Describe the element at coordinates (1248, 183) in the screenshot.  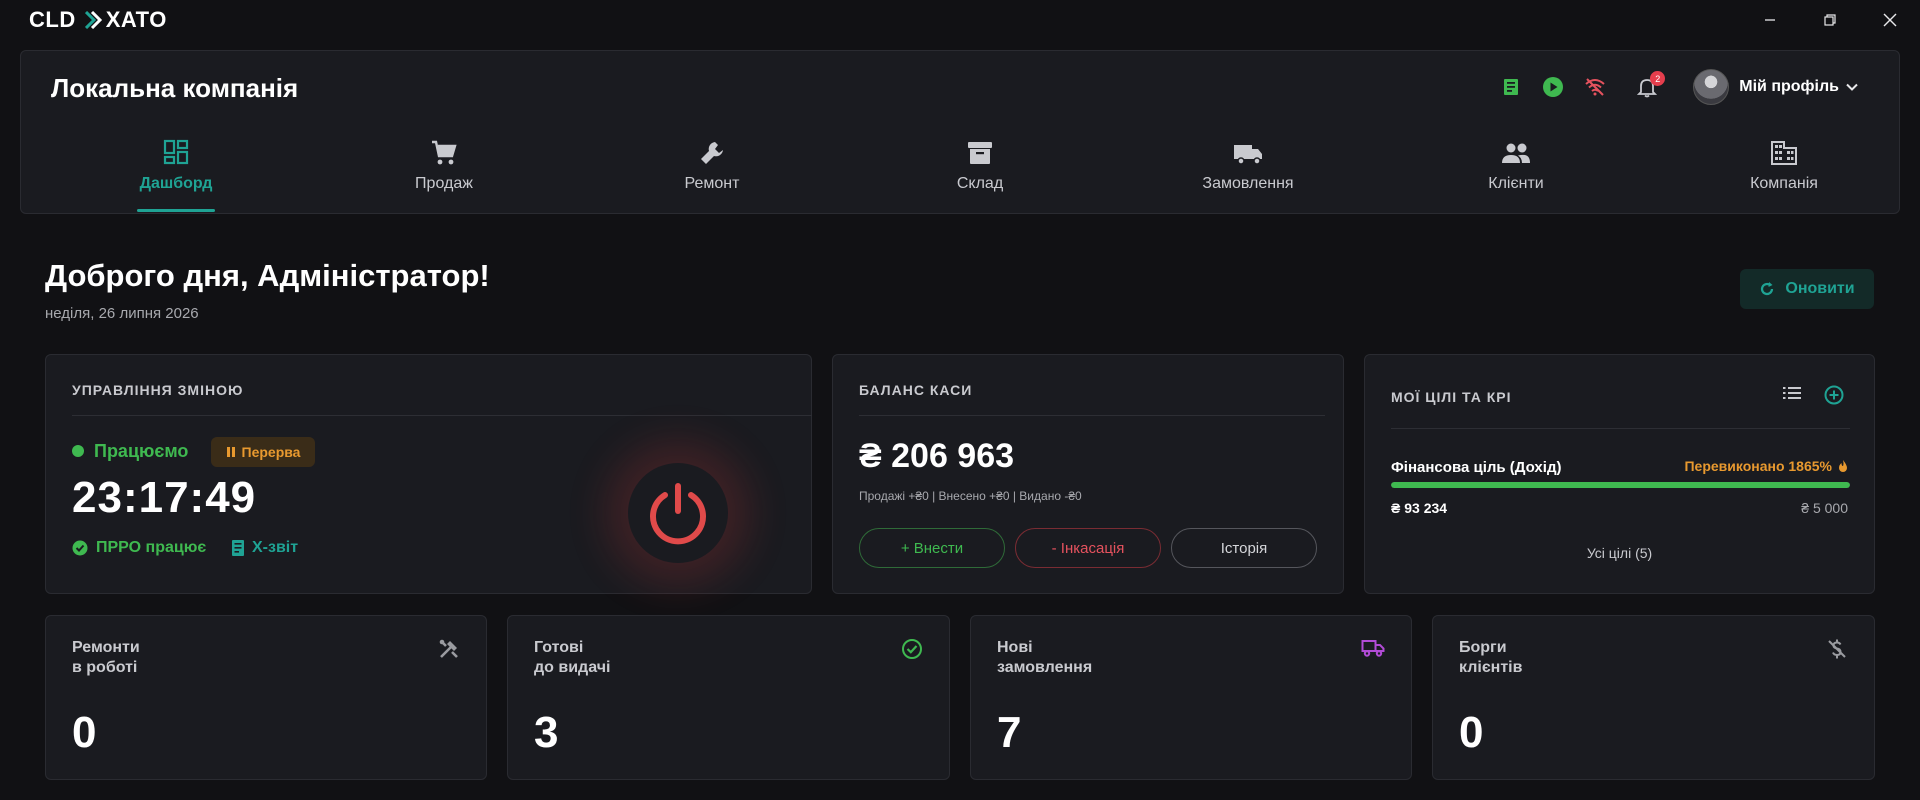
I see `tab-orders-label: Замовлення` at that location.